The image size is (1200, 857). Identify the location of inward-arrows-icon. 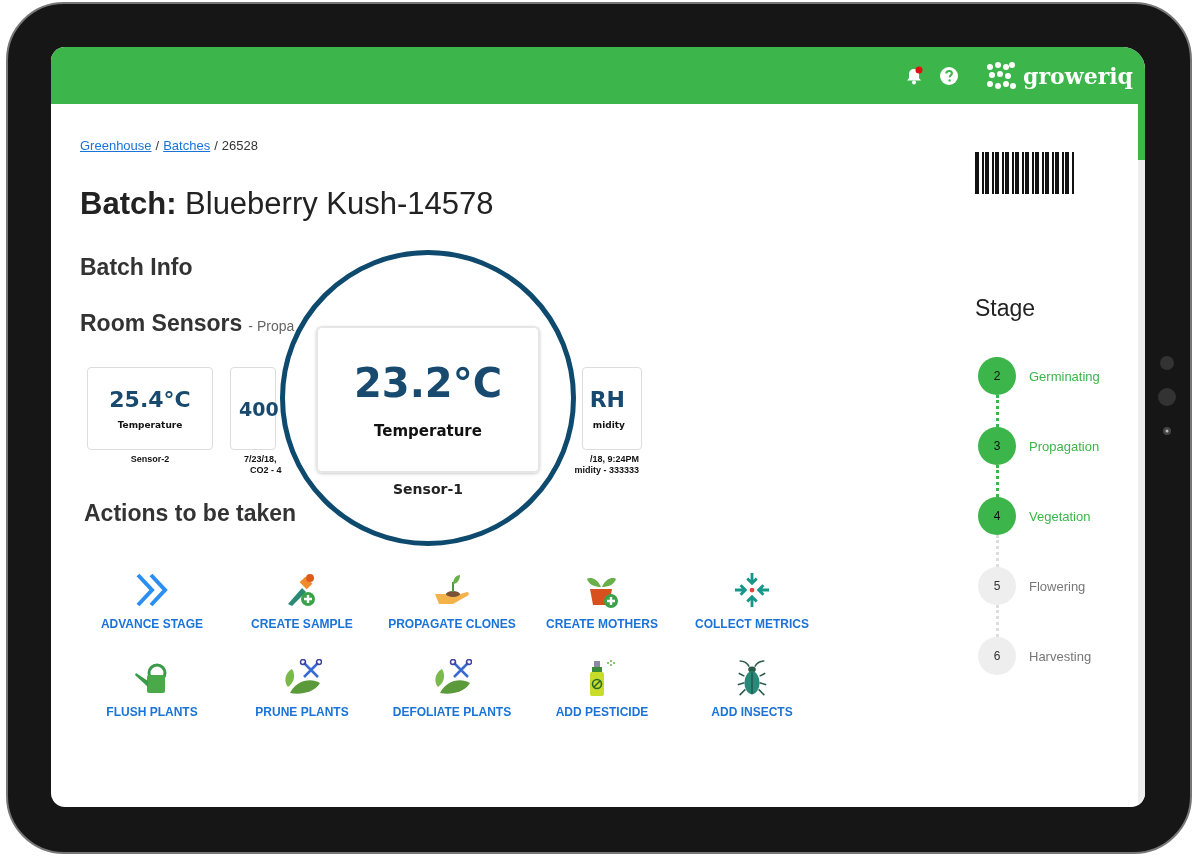
(752, 590).